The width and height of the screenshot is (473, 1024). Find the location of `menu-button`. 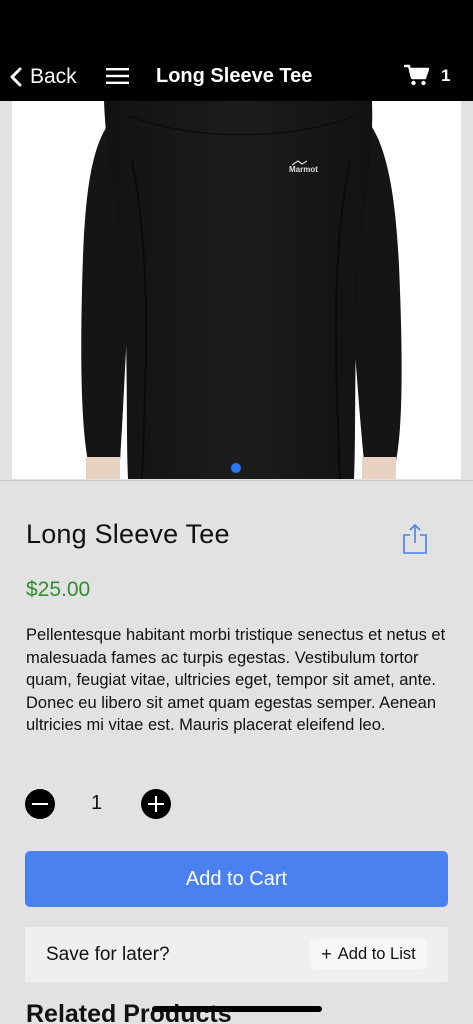

menu-button is located at coordinates (118, 76).